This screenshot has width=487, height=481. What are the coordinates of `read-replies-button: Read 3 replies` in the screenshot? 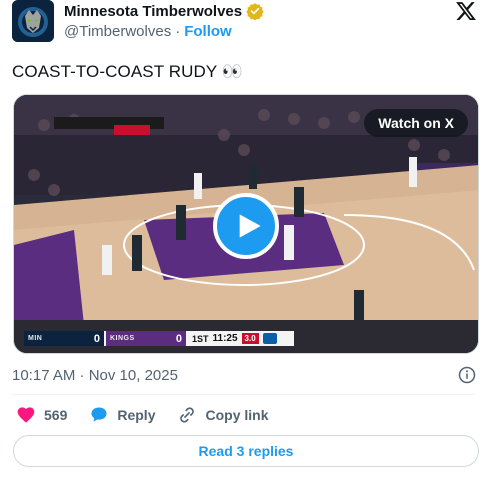 It's located at (246, 451).